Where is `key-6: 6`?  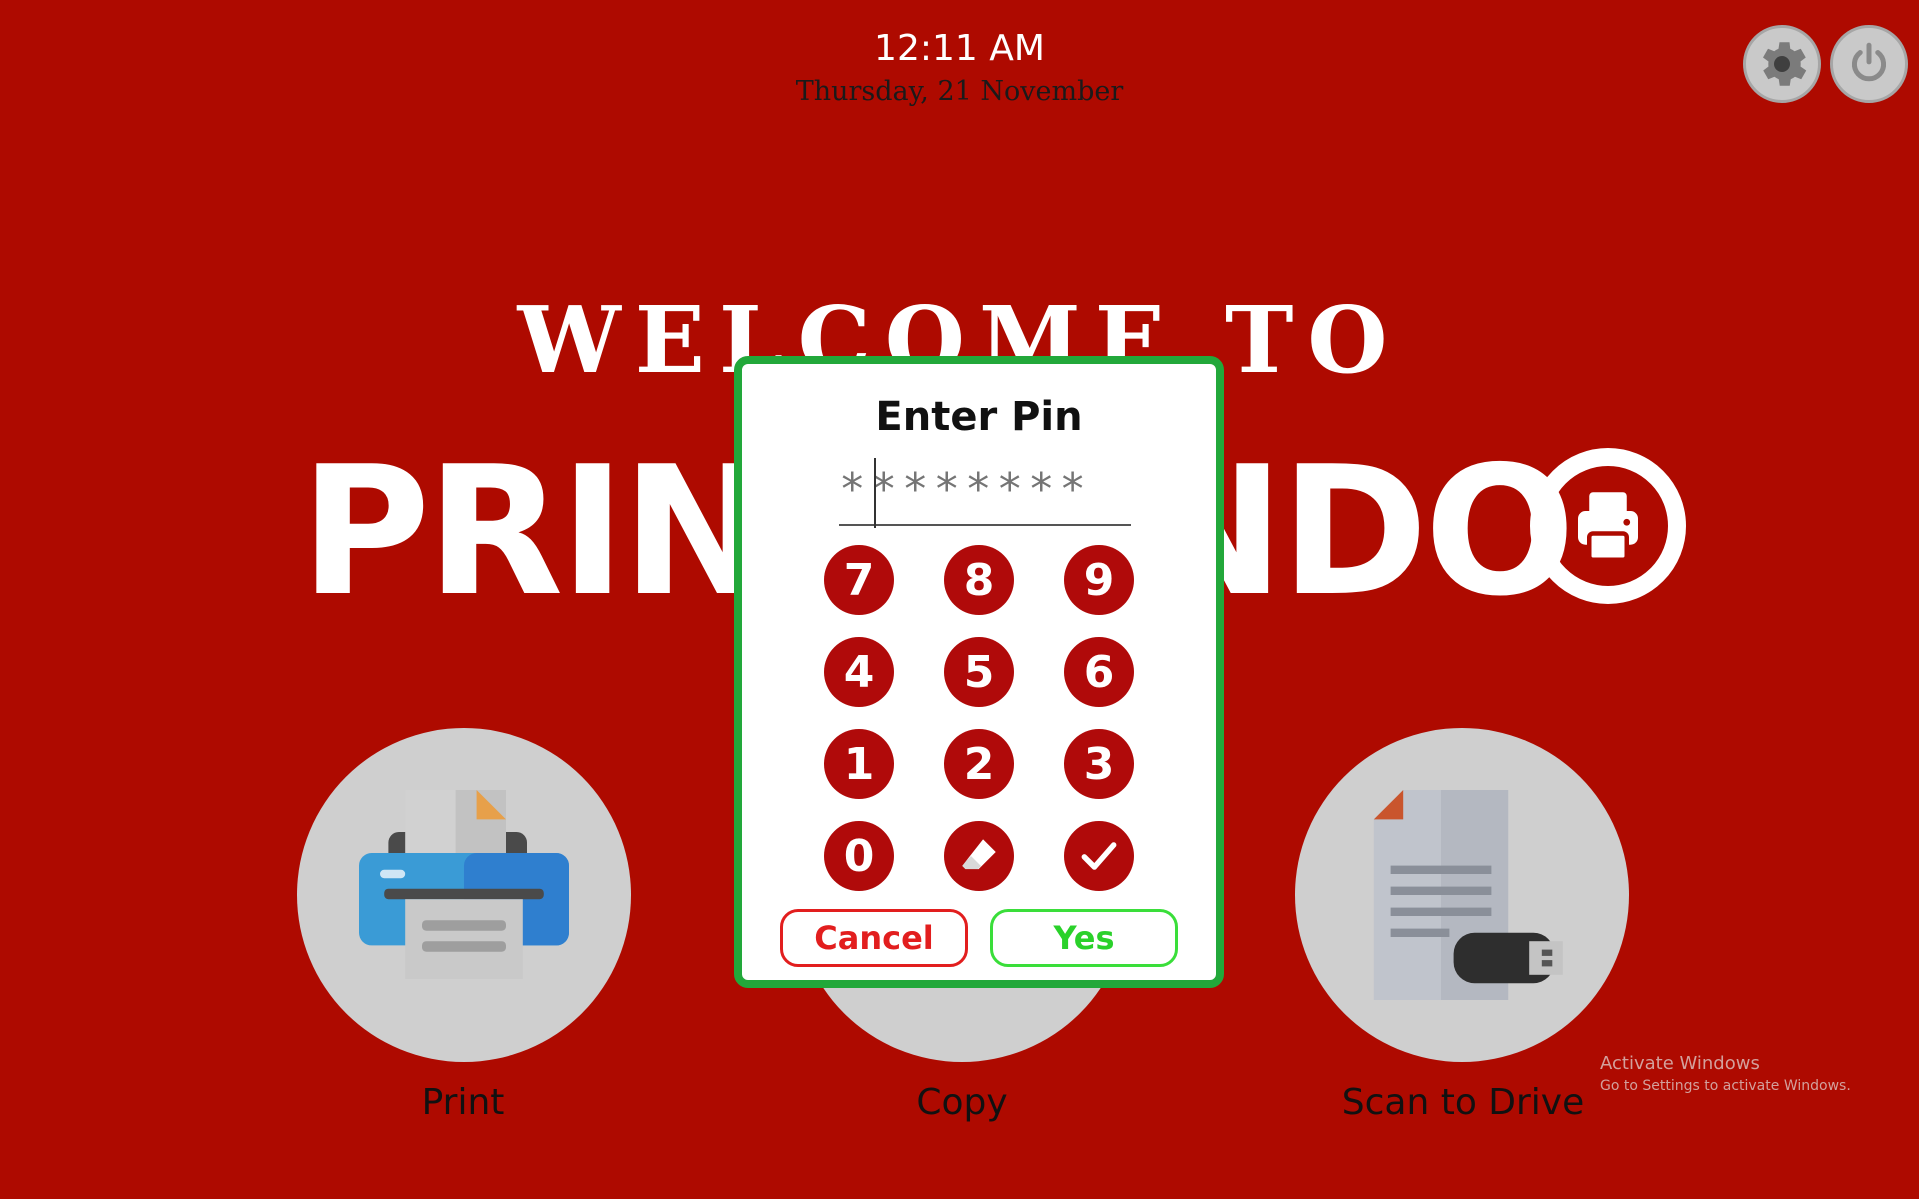
key-6: 6 is located at coordinates (1099, 672).